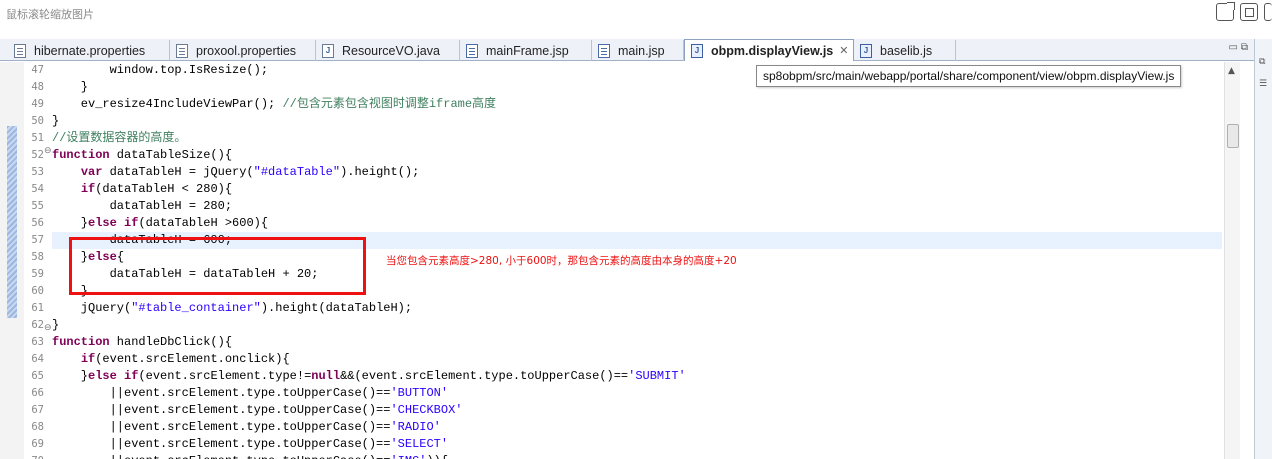 The image size is (1272, 459). What do you see at coordinates (37, 104) in the screenshot?
I see `line-number: 49` at bounding box center [37, 104].